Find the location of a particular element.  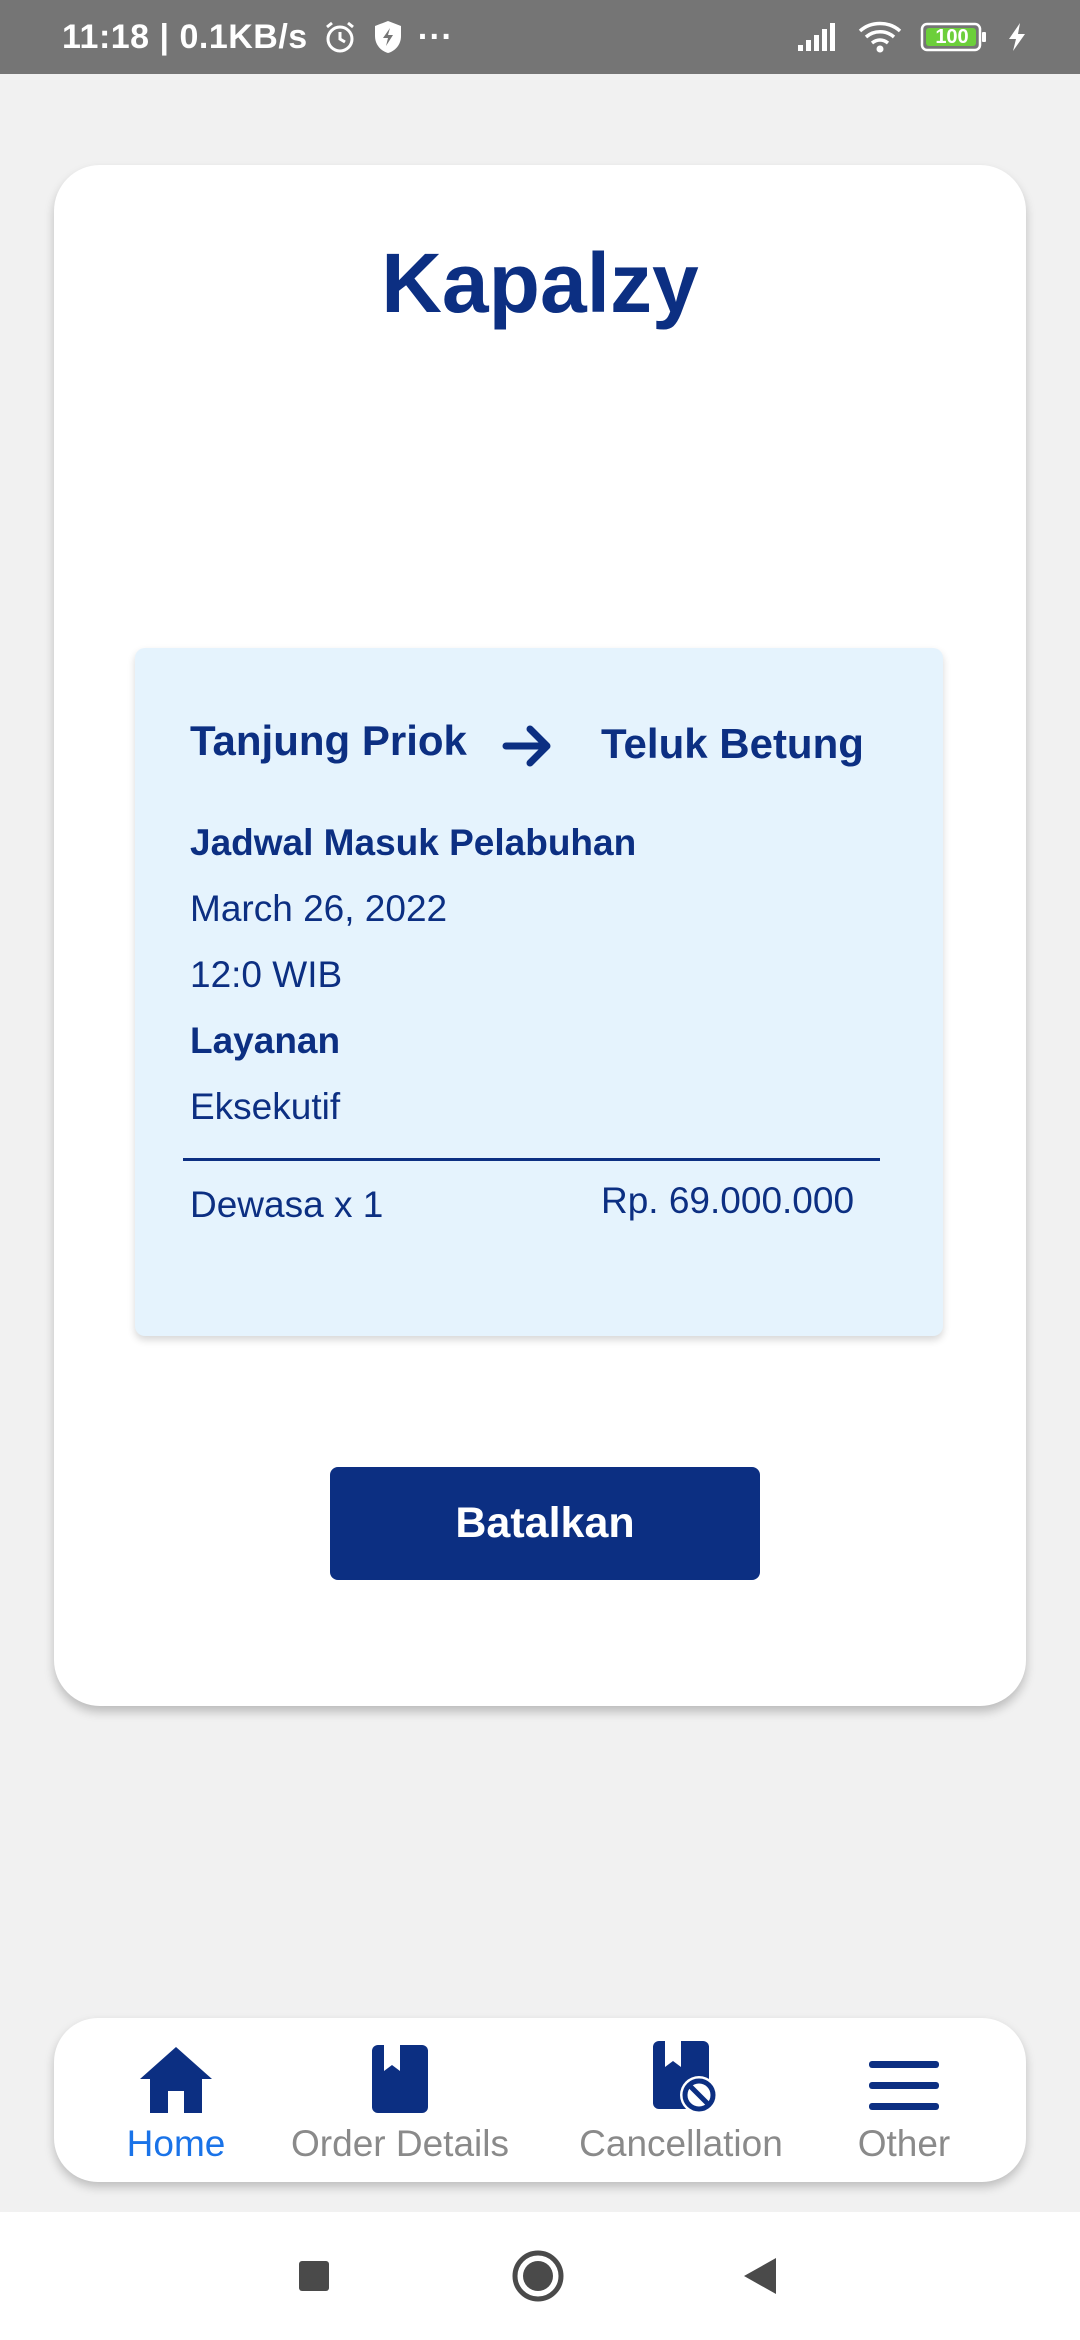

passenger-count: Dewasa x 1 is located at coordinates (287, 1204).